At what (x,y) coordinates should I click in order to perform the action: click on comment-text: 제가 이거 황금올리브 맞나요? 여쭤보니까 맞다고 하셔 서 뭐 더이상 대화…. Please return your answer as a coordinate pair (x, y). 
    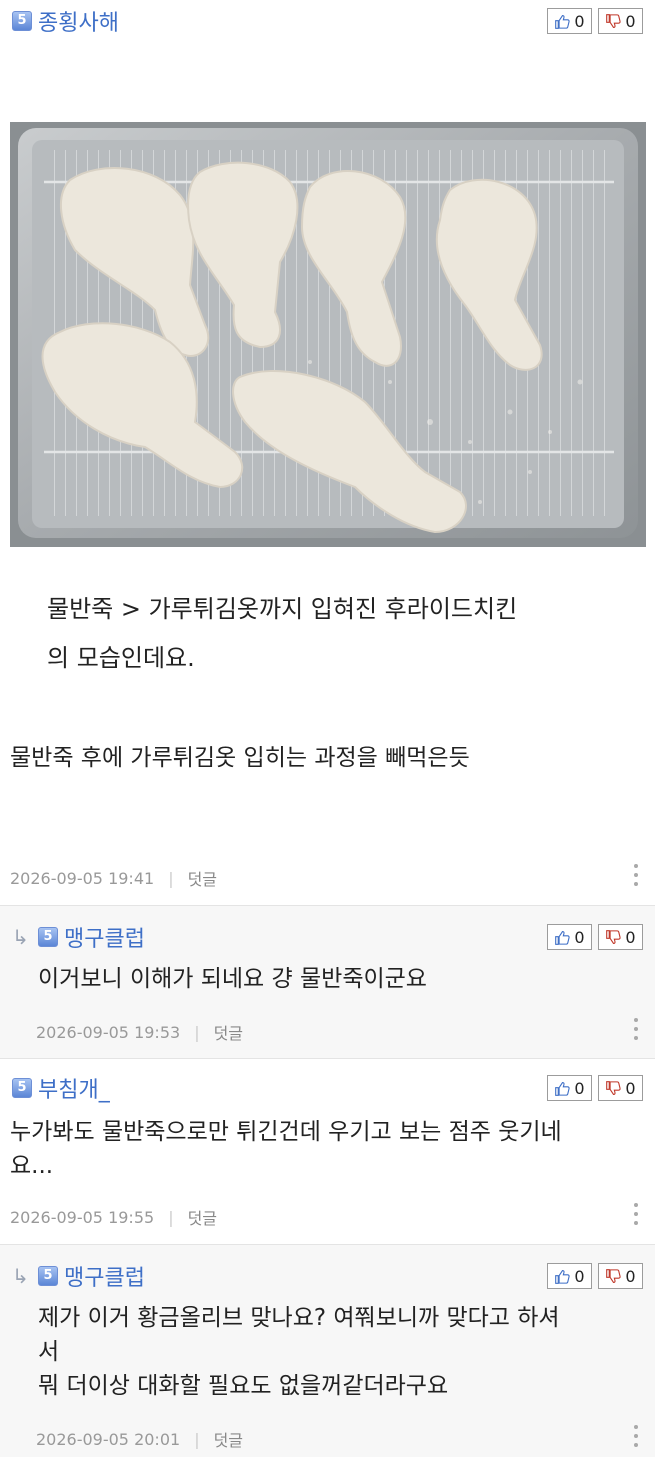
    Looking at the image, I should click on (299, 1352).